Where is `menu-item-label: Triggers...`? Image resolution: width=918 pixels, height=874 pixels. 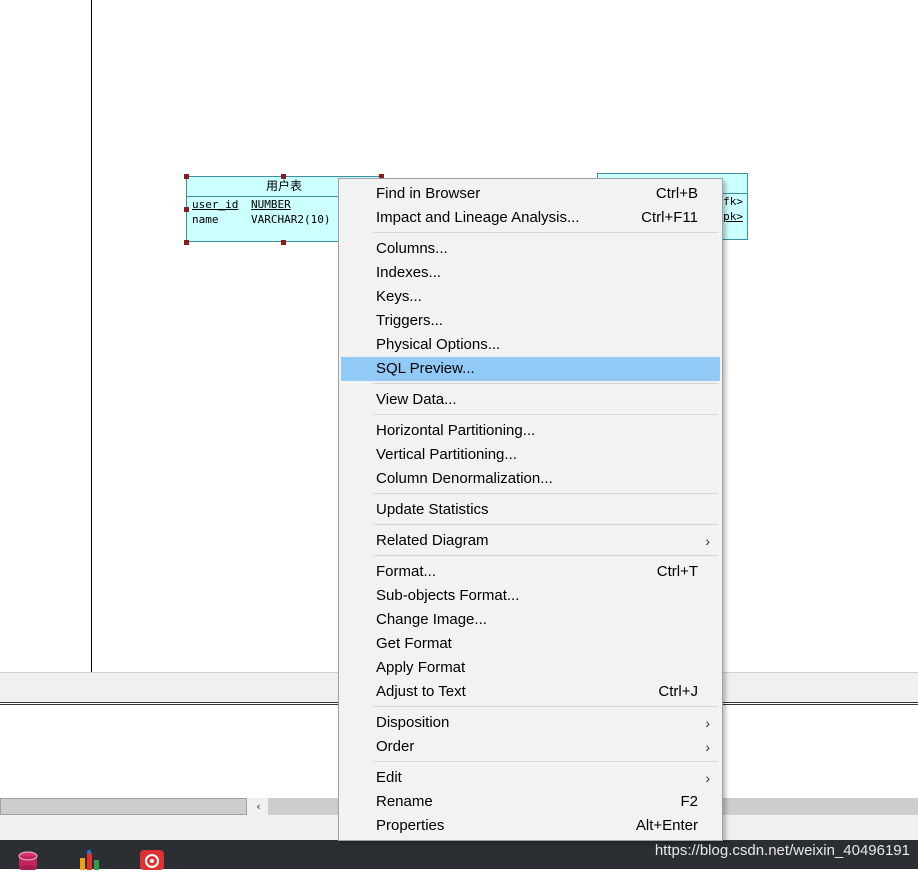 menu-item-label: Triggers... is located at coordinates (409, 320).